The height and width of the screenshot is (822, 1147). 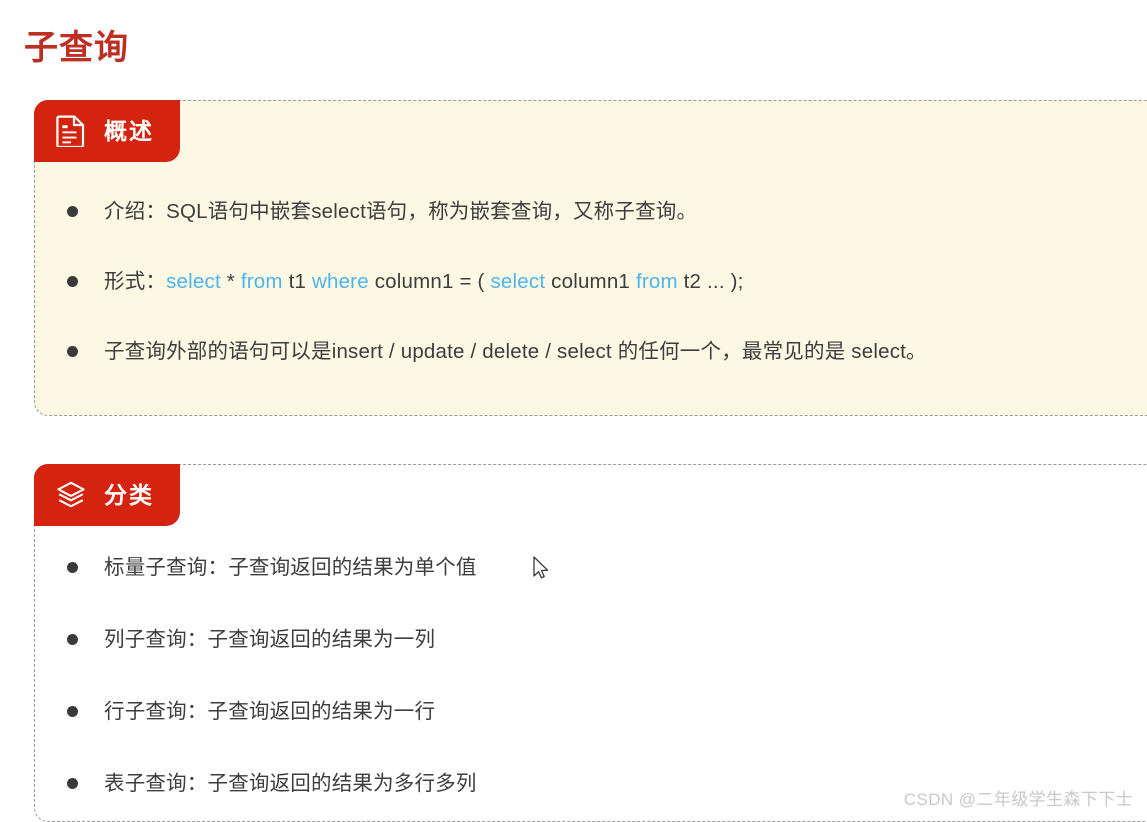 I want to click on list-item: 标量子查询：子查询返回的结果为单个值, so click(x=607, y=568).